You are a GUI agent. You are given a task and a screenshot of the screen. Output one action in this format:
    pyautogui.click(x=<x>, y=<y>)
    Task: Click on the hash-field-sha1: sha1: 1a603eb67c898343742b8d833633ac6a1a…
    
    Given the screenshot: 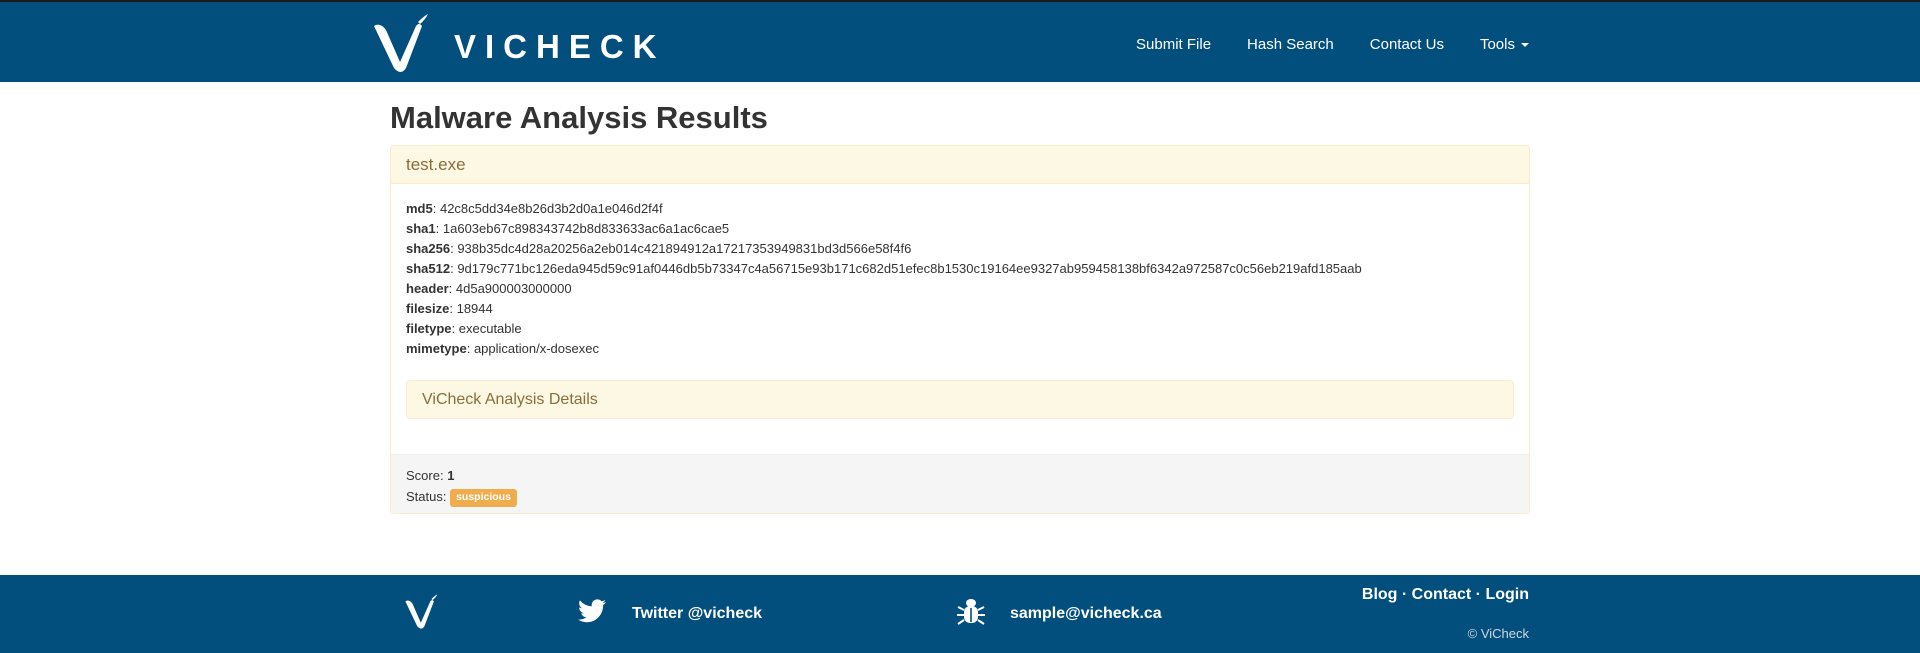 What is the action you would take?
    pyautogui.click(x=568, y=228)
    